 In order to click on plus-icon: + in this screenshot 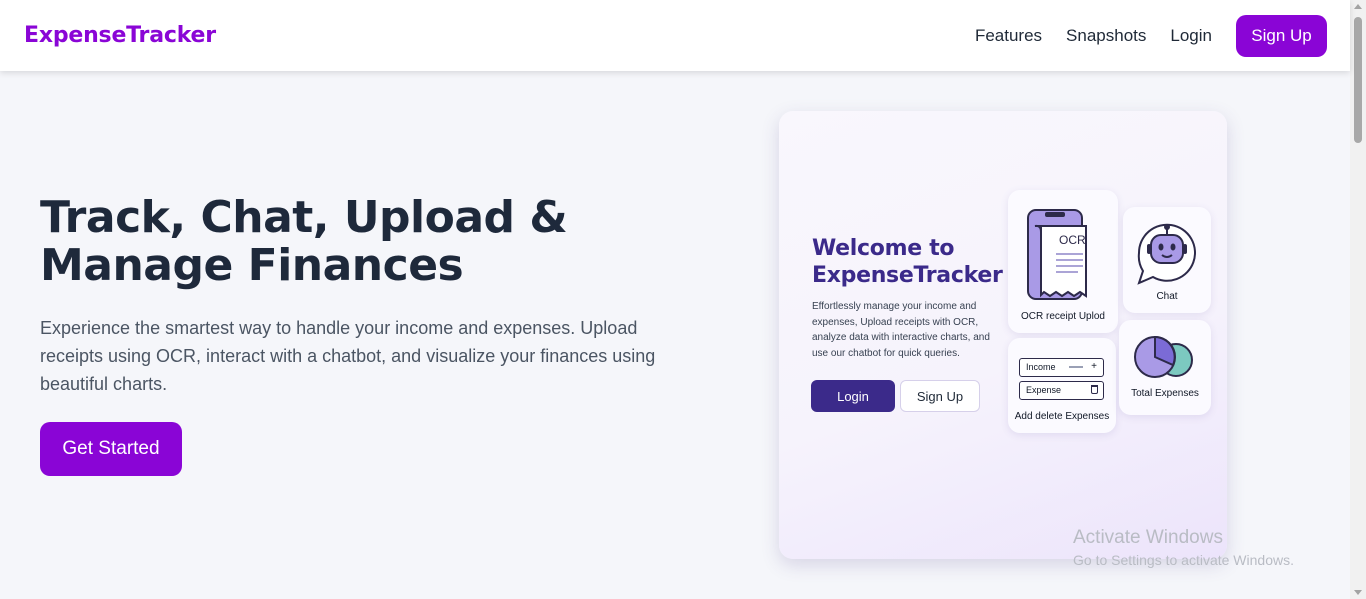, I will do `click(1094, 366)`.